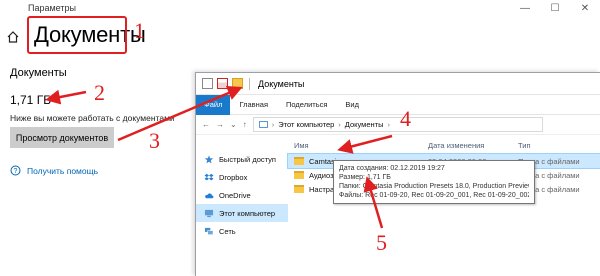  Describe the element at coordinates (92, 118) in the screenshot. I see `description-text: Ниже вы можете работать с документами` at that location.